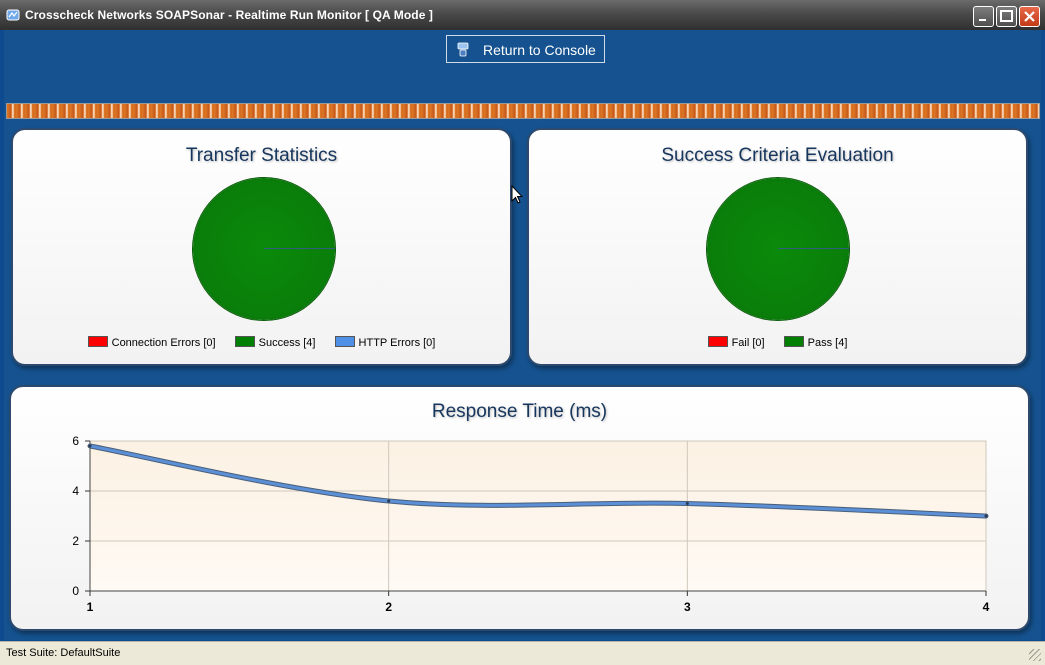 This screenshot has height=665, width=1045. What do you see at coordinates (522, 653) in the screenshot?
I see `status-bar: Test Suite: DefaultSuite` at bounding box center [522, 653].